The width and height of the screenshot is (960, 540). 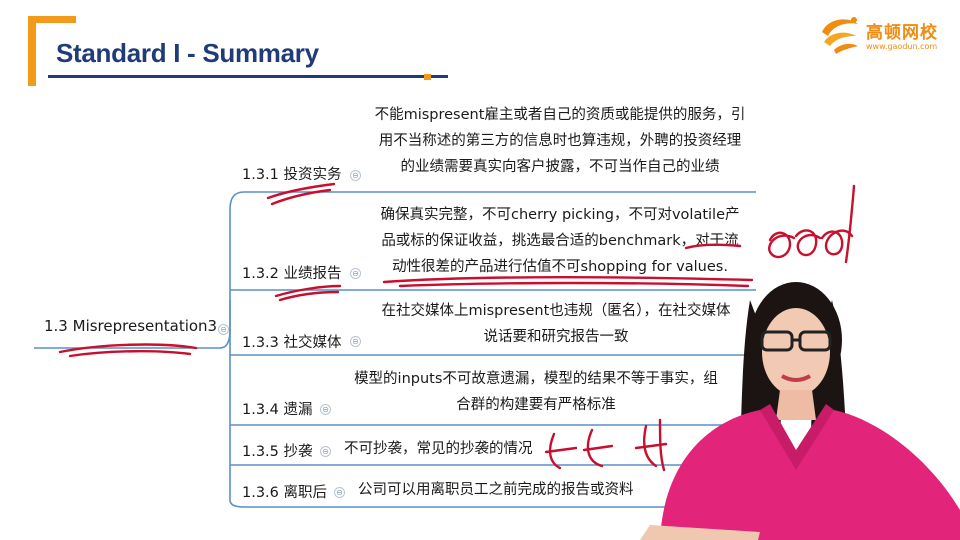 What do you see at coordinates (131, 326) in the screenshot?
I see `mindmap-root: 1.3 Misrepresentation3` at bounding box center [131, 326].